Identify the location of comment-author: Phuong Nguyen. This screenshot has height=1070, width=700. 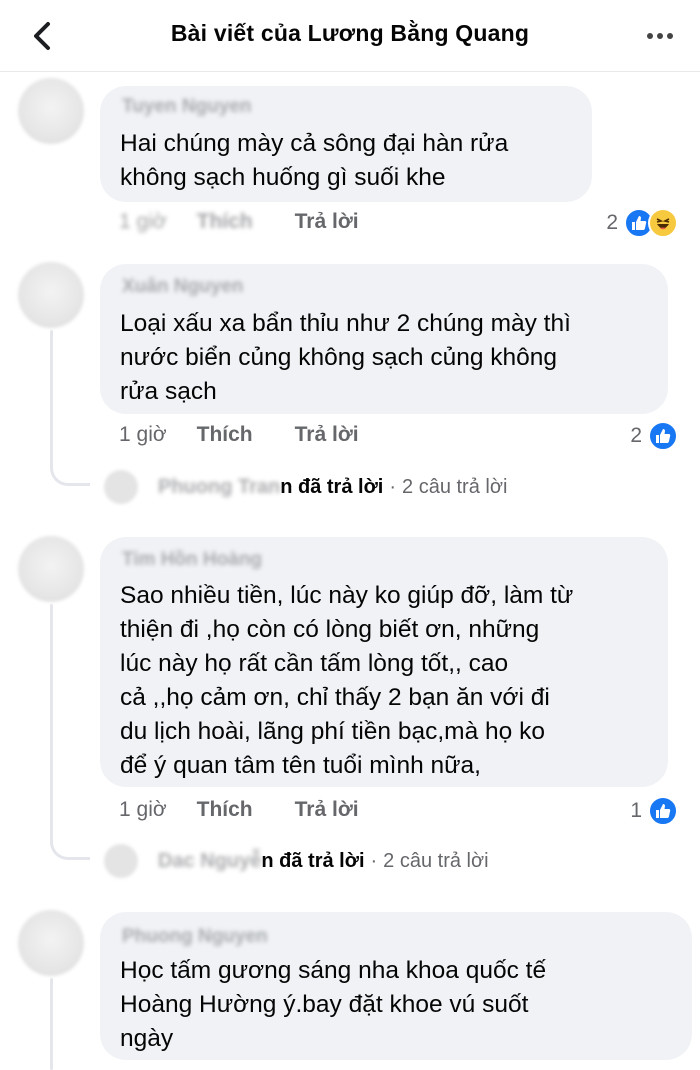
(195, 937).